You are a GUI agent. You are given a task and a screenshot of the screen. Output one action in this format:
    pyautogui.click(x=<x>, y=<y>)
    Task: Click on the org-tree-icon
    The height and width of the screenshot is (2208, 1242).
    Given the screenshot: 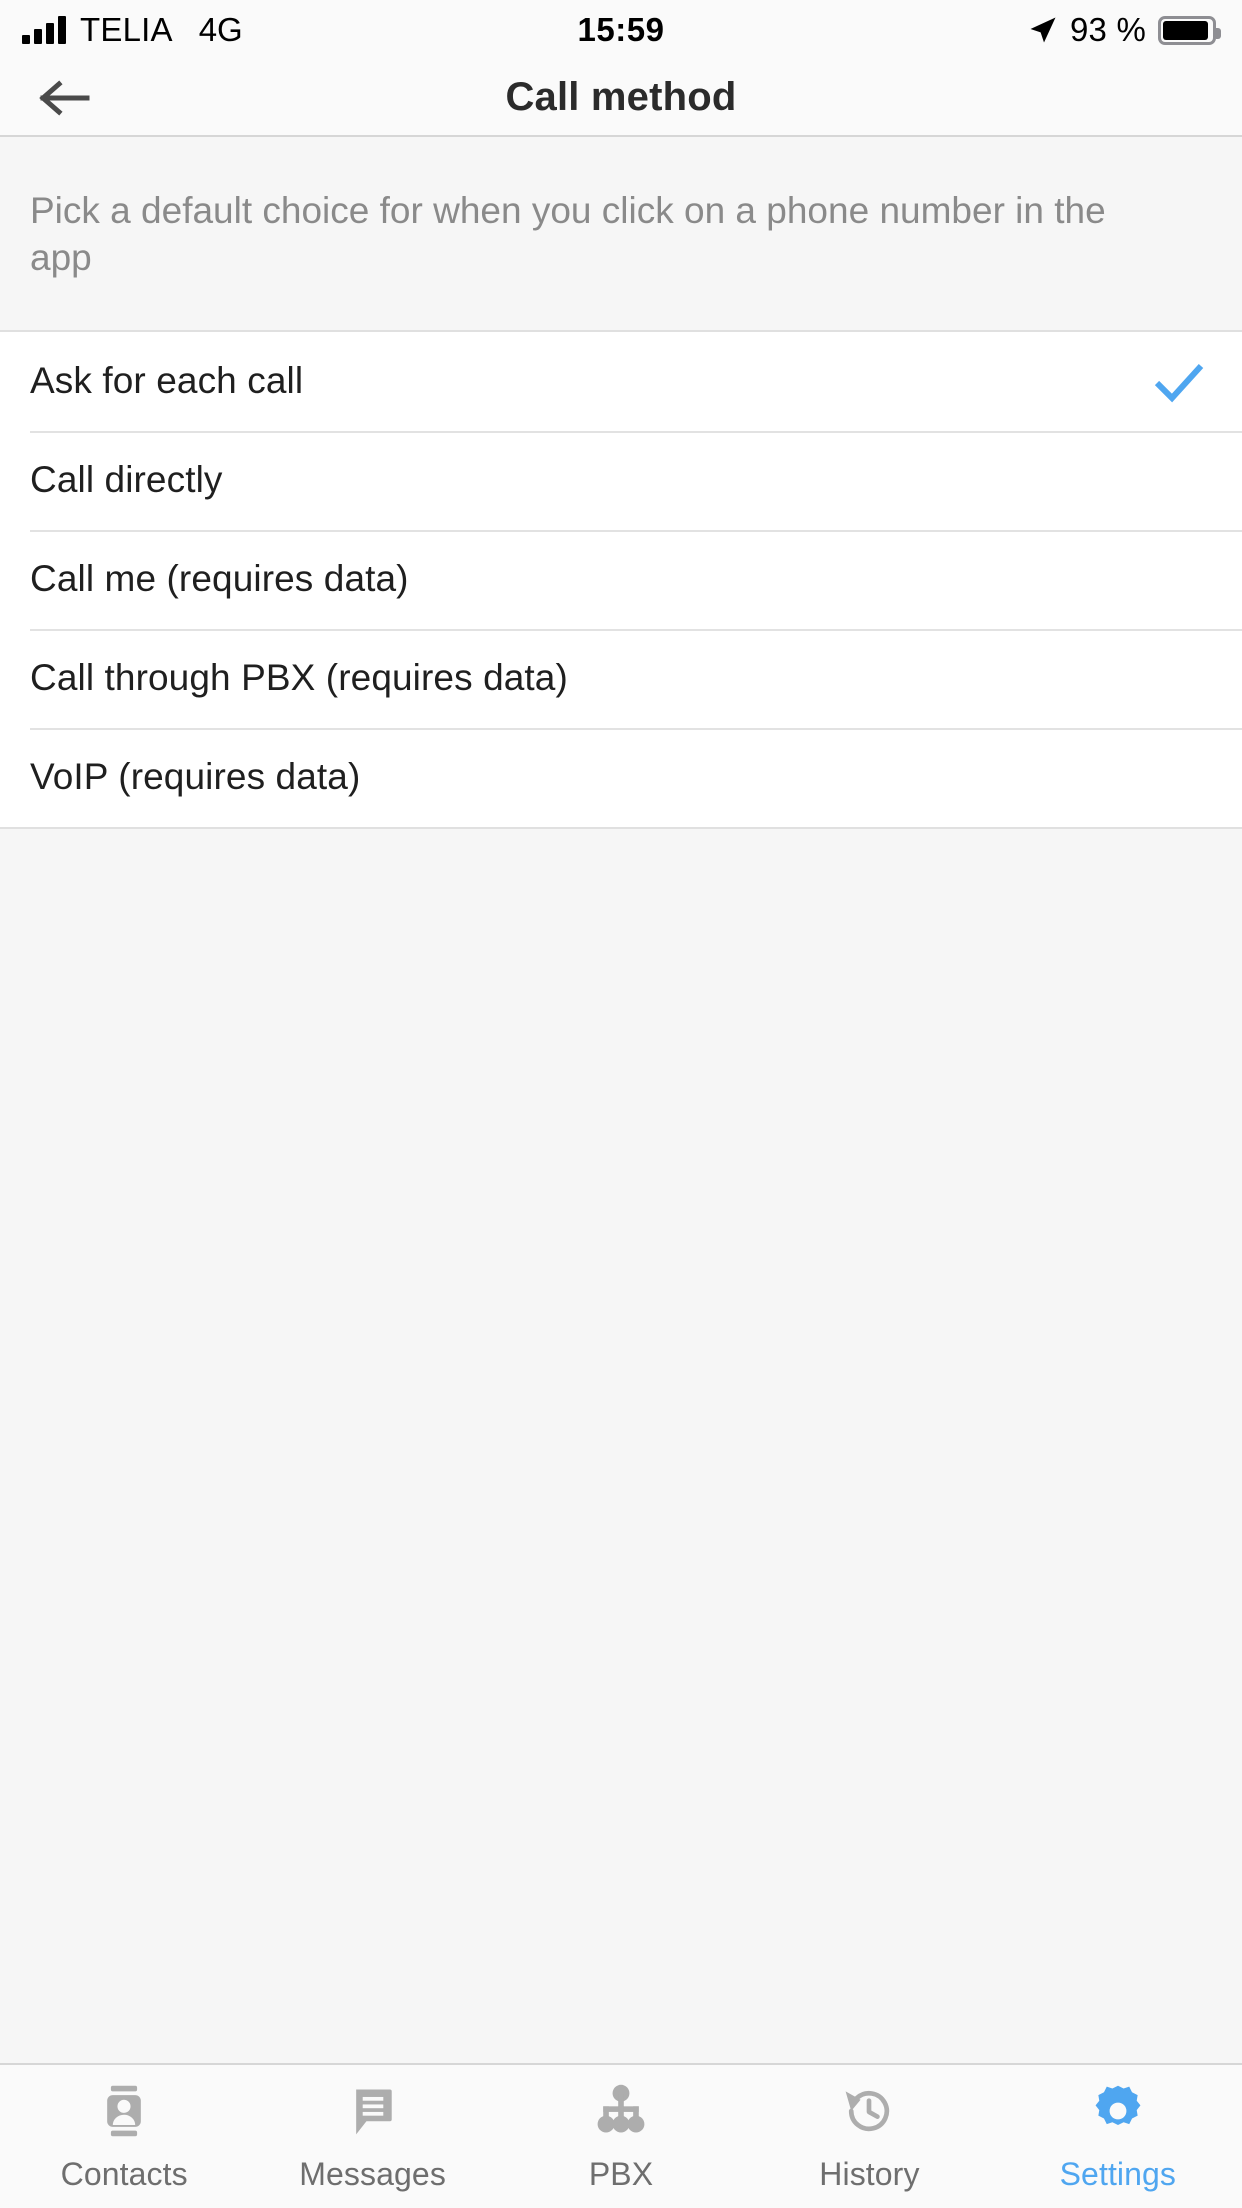 What is the action you would take?
    pyautogui.click(x=621, y=2111)
    